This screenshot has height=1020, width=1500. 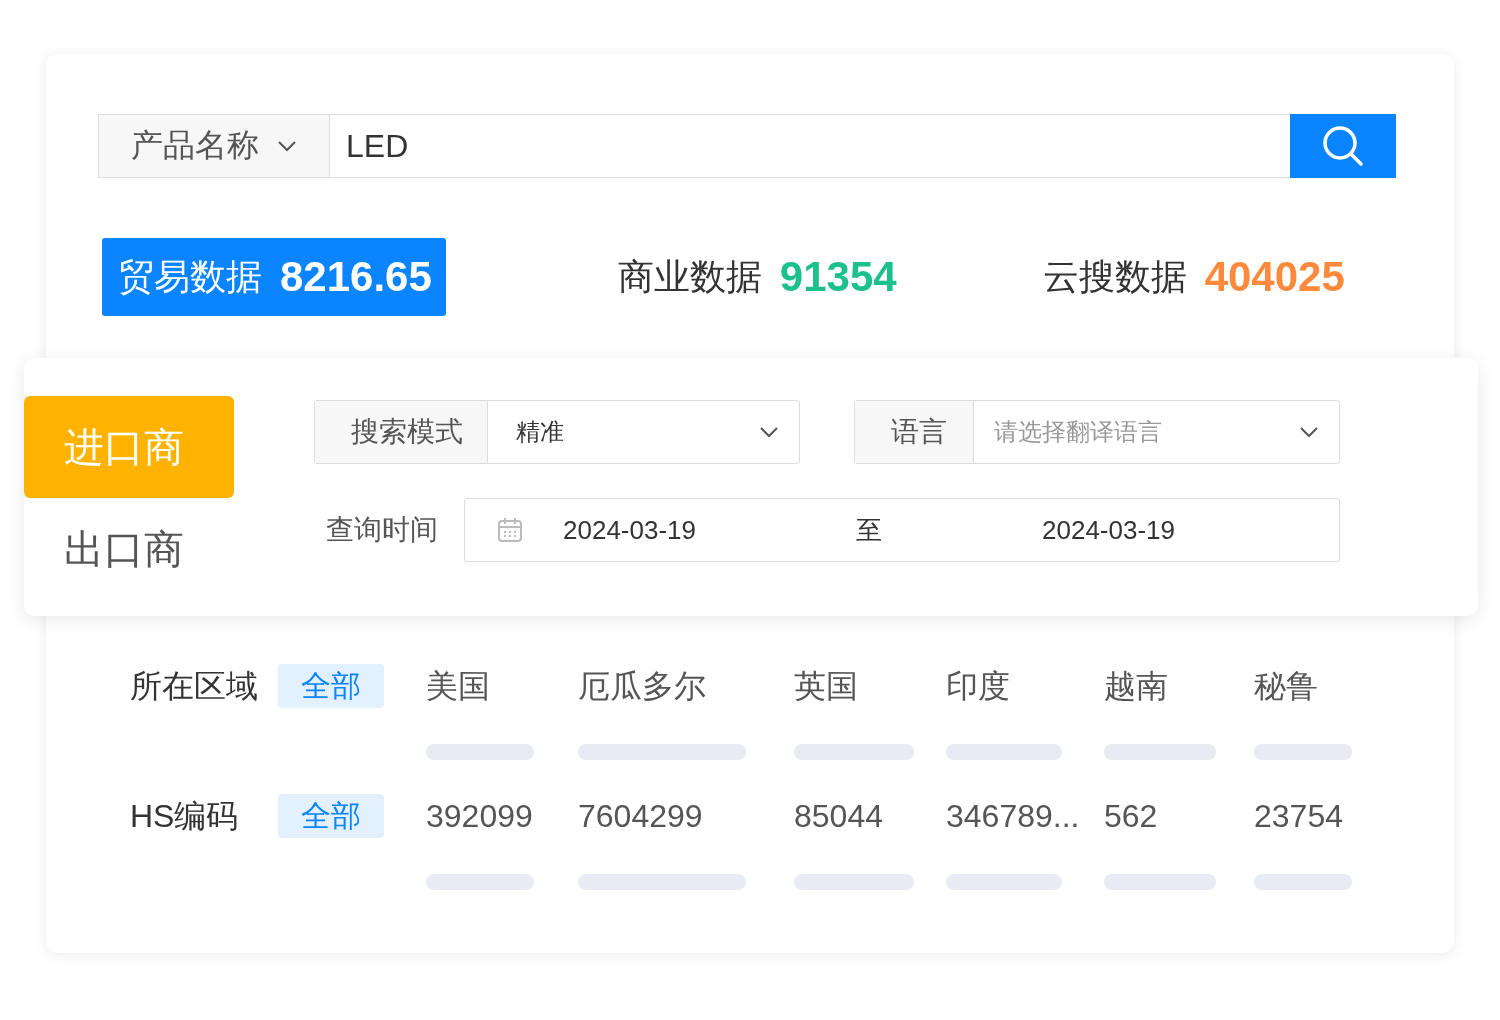 I want to click on stat-tab: 商业数据 91354, so click(x=756, y=277).